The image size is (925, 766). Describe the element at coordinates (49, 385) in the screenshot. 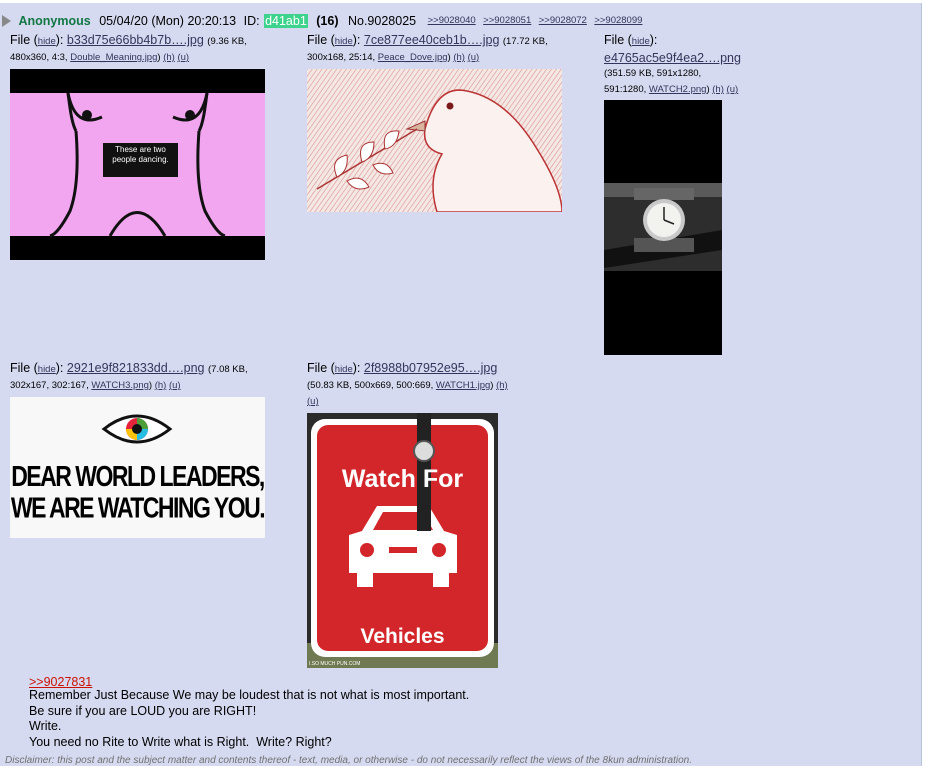

I see `file-dimensions: 302x167, 302:167,` at that location.